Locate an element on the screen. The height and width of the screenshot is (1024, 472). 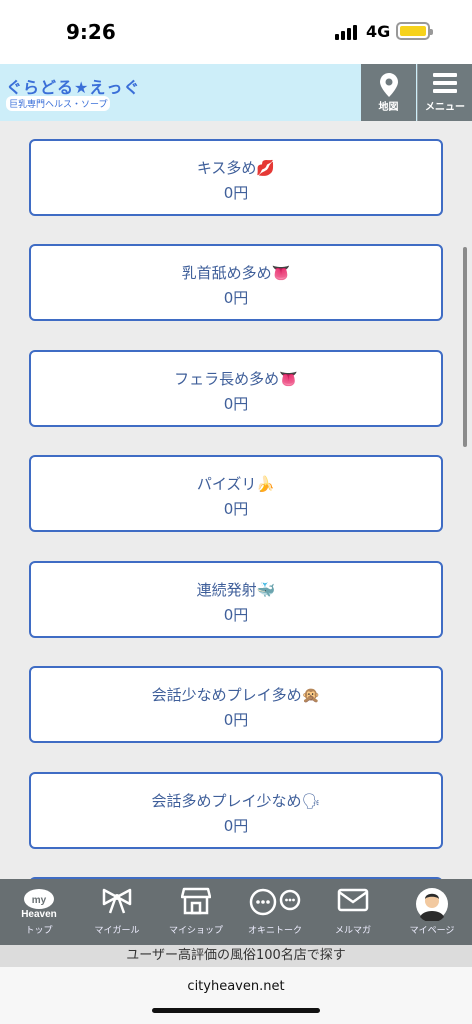
shop-icon is located at coordinates (196, 901).